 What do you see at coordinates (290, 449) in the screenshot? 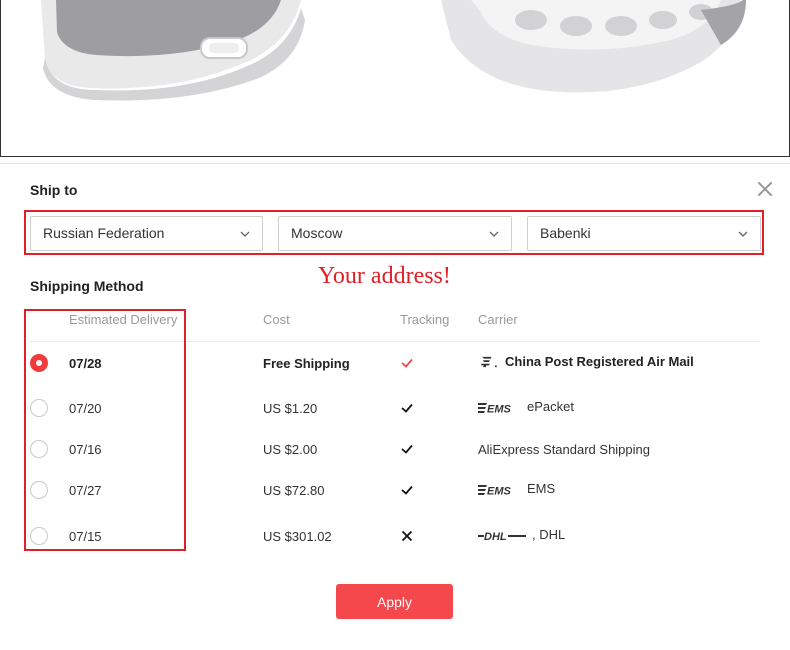
I see `shipping-cost: US $2.00` at bounding box center [290, 449].